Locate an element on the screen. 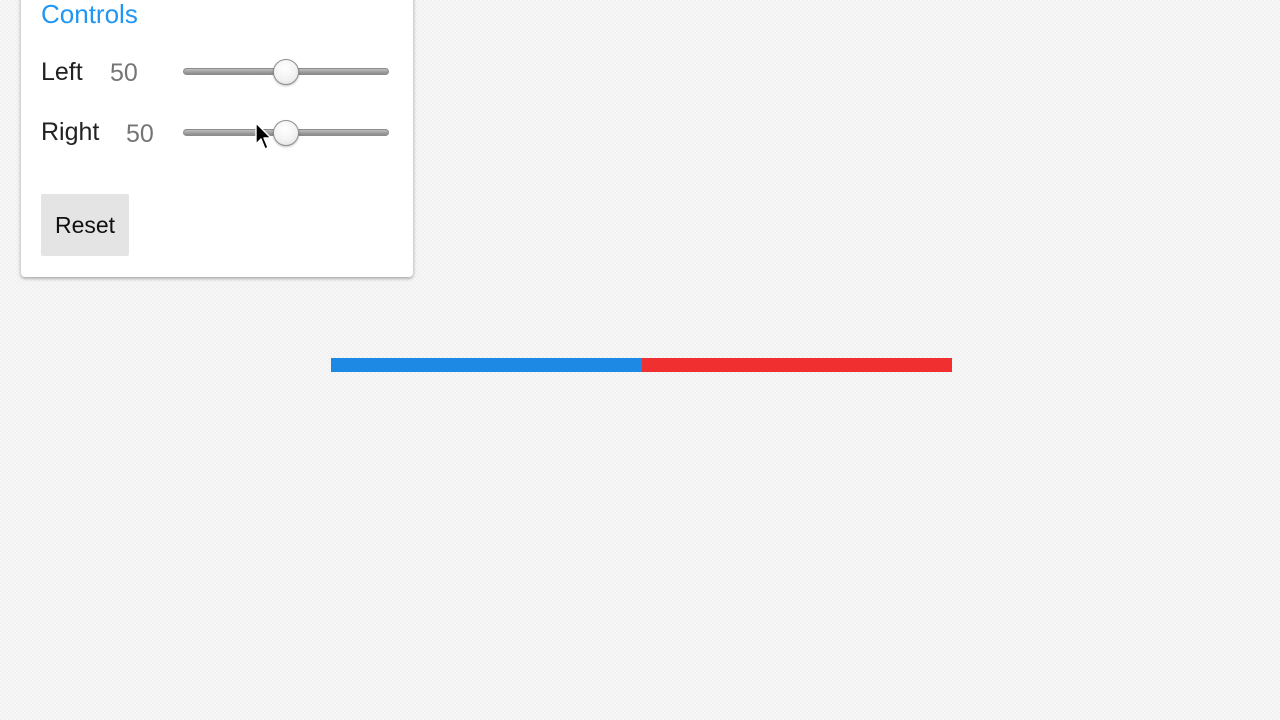 This screenshot has height=720, width=1280. left-slider-thumb is located at coordinates (286, 72).